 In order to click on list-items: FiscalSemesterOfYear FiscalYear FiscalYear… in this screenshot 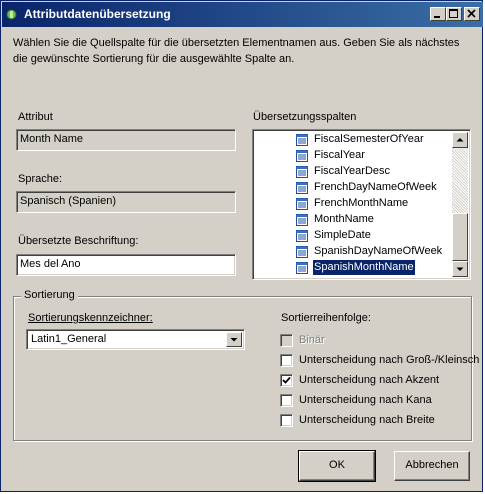, I will do `click(354, 204)`.